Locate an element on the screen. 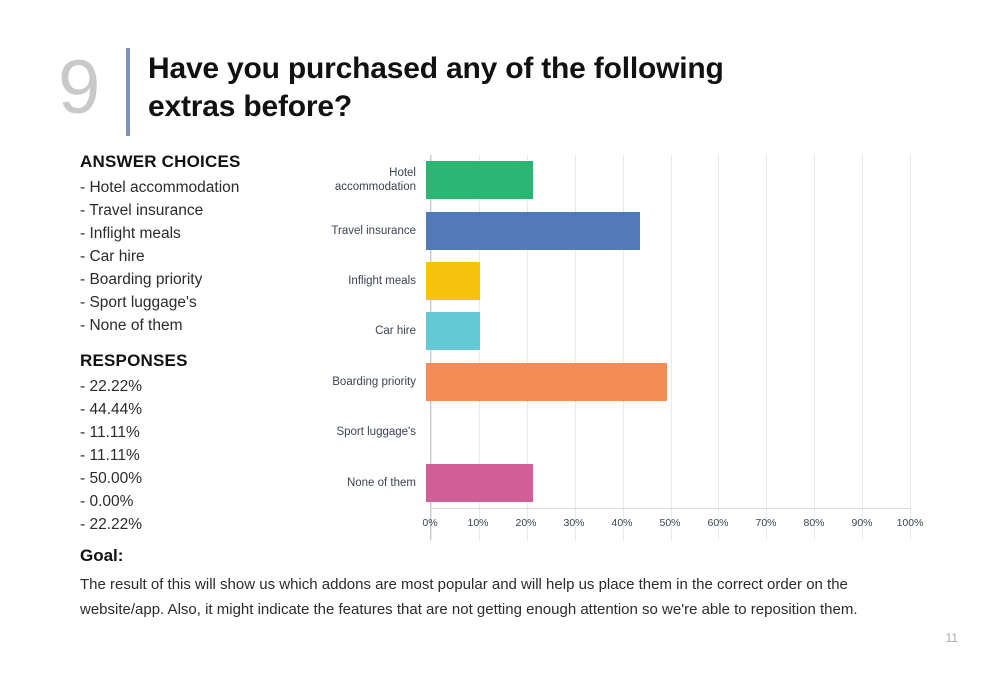 Image resolution: width=1000 pixels, height=700 pixels. chart-x-tick: 50% is located at coordinates (670, 523).